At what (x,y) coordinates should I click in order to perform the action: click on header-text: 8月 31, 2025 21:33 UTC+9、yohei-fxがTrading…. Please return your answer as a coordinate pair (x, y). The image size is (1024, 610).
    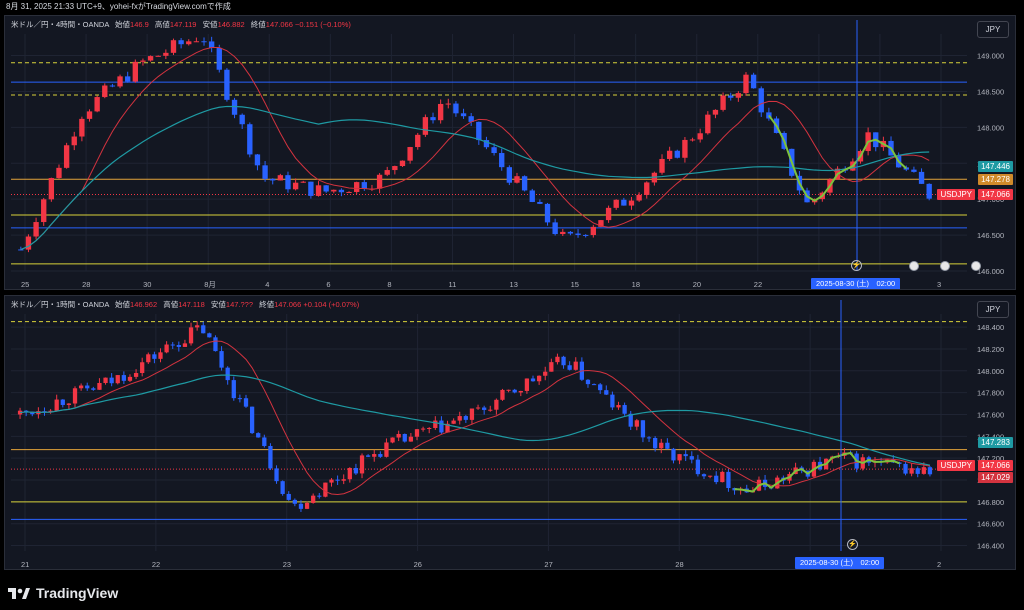
    Looking at the image, I should click on (118, 6).